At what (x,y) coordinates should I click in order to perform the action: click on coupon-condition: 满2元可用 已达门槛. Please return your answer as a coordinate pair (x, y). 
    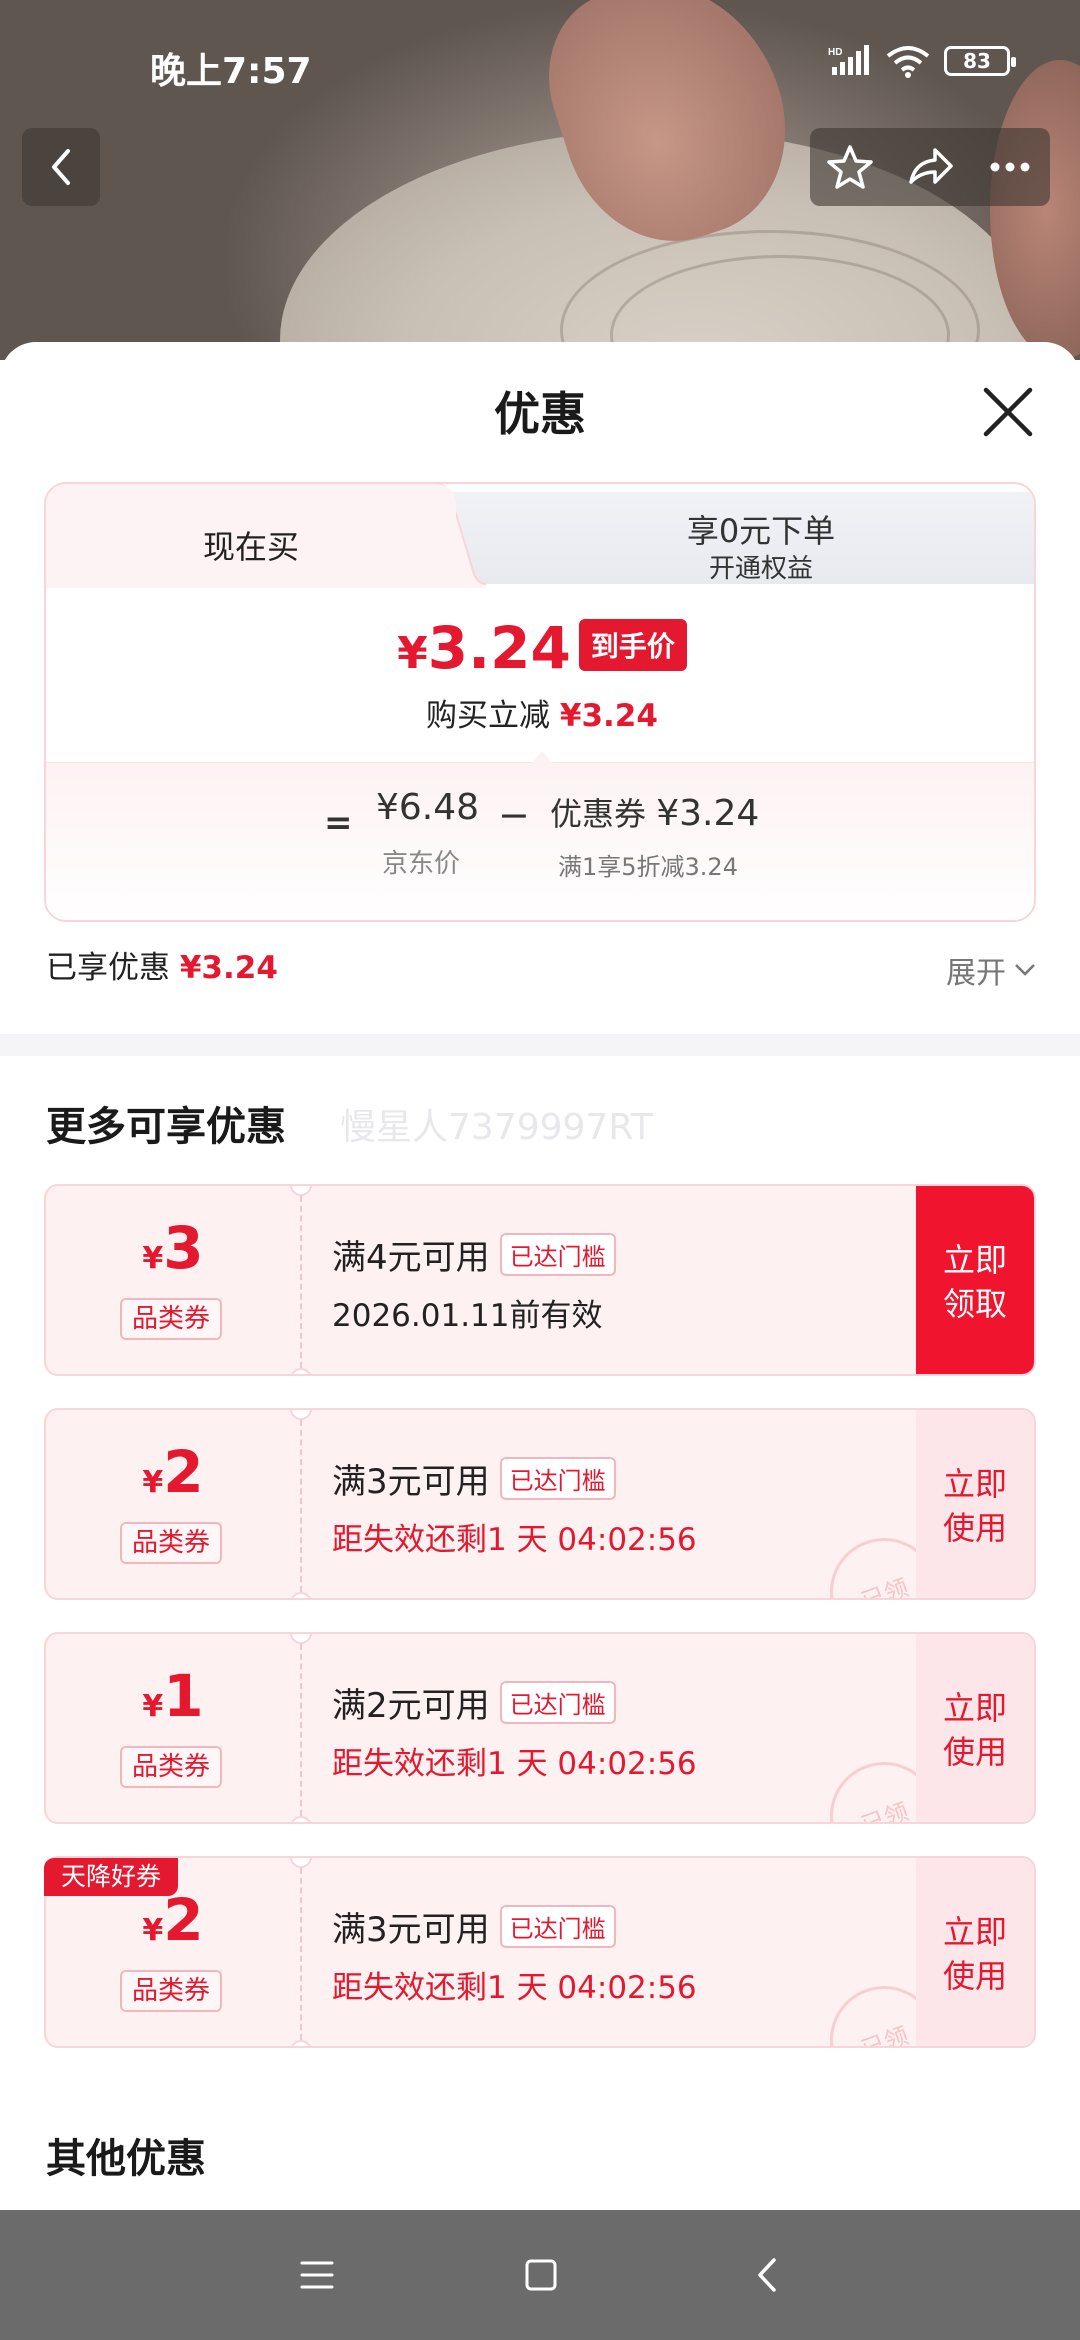
    Looking at the image, I should click on (474, 1702).